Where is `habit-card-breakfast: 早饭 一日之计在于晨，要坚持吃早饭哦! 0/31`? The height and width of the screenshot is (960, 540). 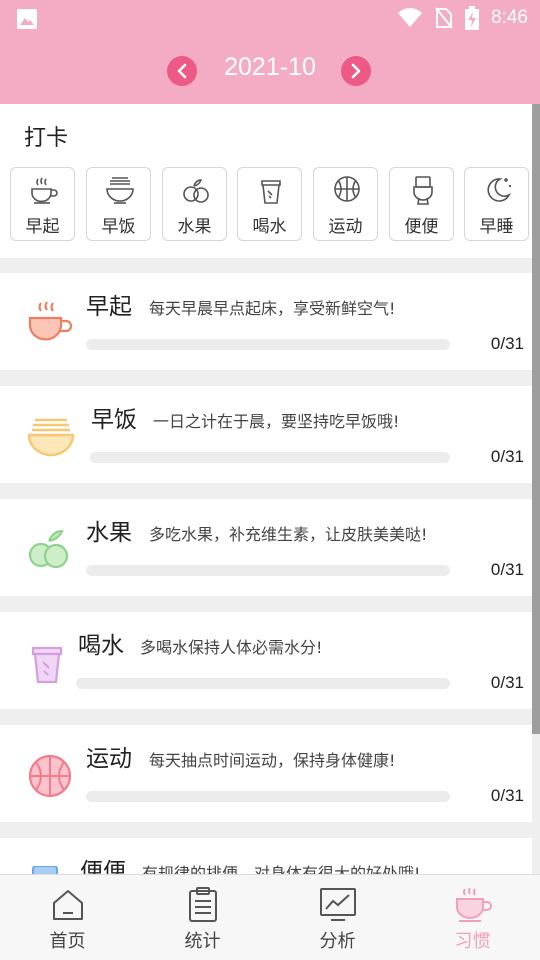 habit-card-breakfast: 早饭 一日之计在于晨，要坚持吃早饭哦! 0/31 is located at coordinates (266, 434).